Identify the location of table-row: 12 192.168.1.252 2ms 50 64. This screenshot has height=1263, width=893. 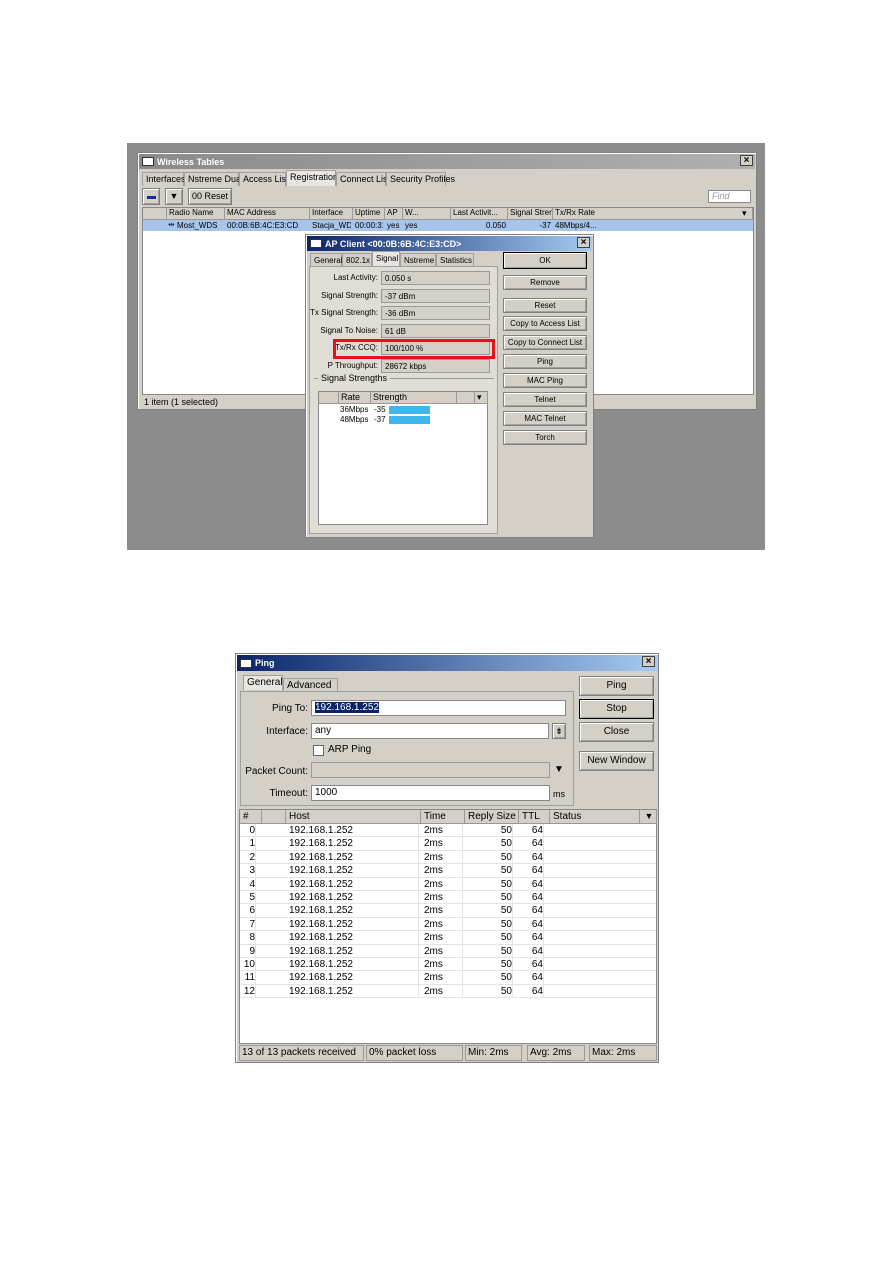
(448, 991).